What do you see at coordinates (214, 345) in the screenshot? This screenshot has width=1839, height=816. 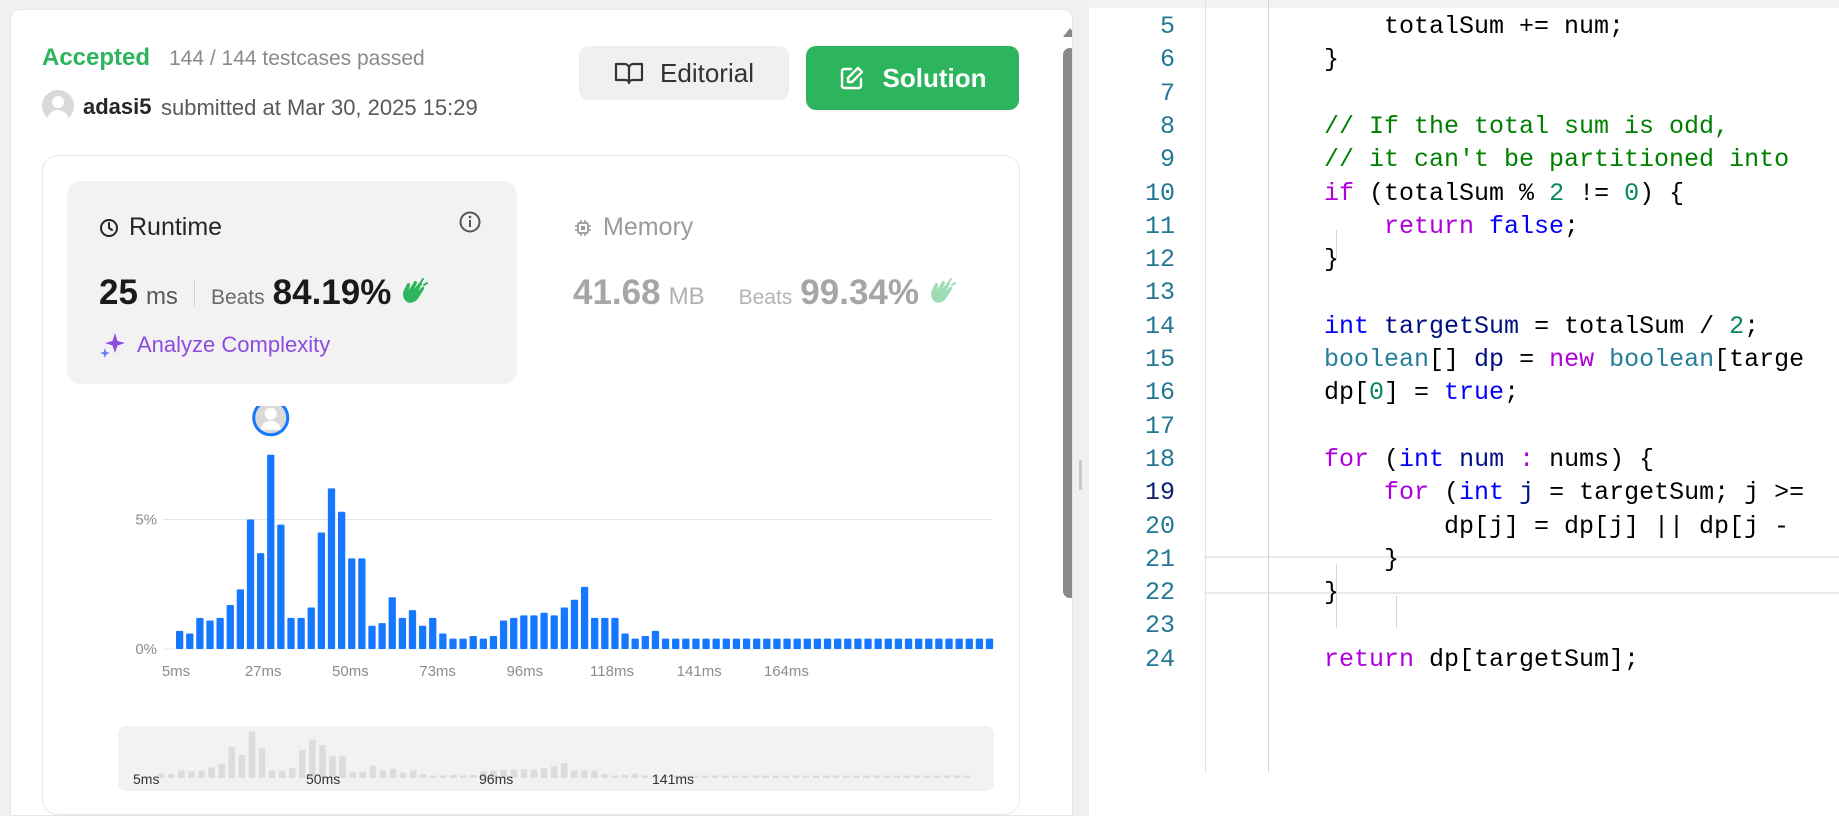 I see `analyze-complexity-link: Analyze Complexity` at bounding box center [214, 345].